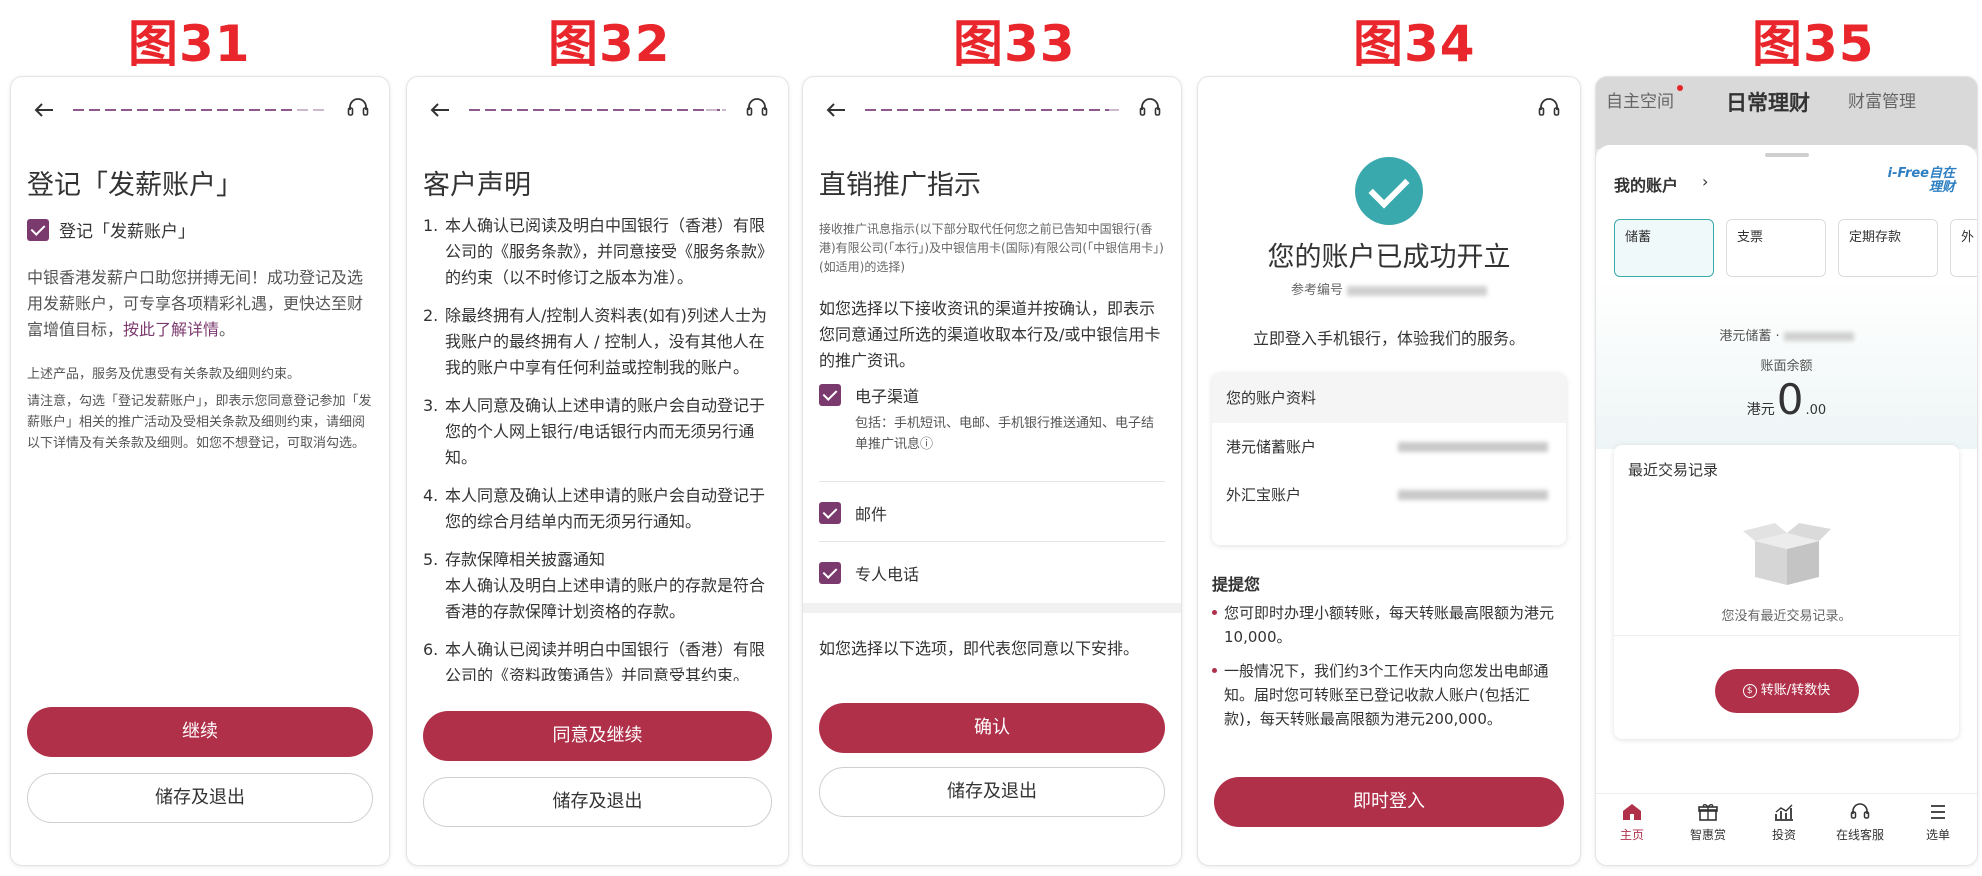 This screenshot has height=876, width=1982. I want to click on page-title: 客户声明, so click(477, 185).